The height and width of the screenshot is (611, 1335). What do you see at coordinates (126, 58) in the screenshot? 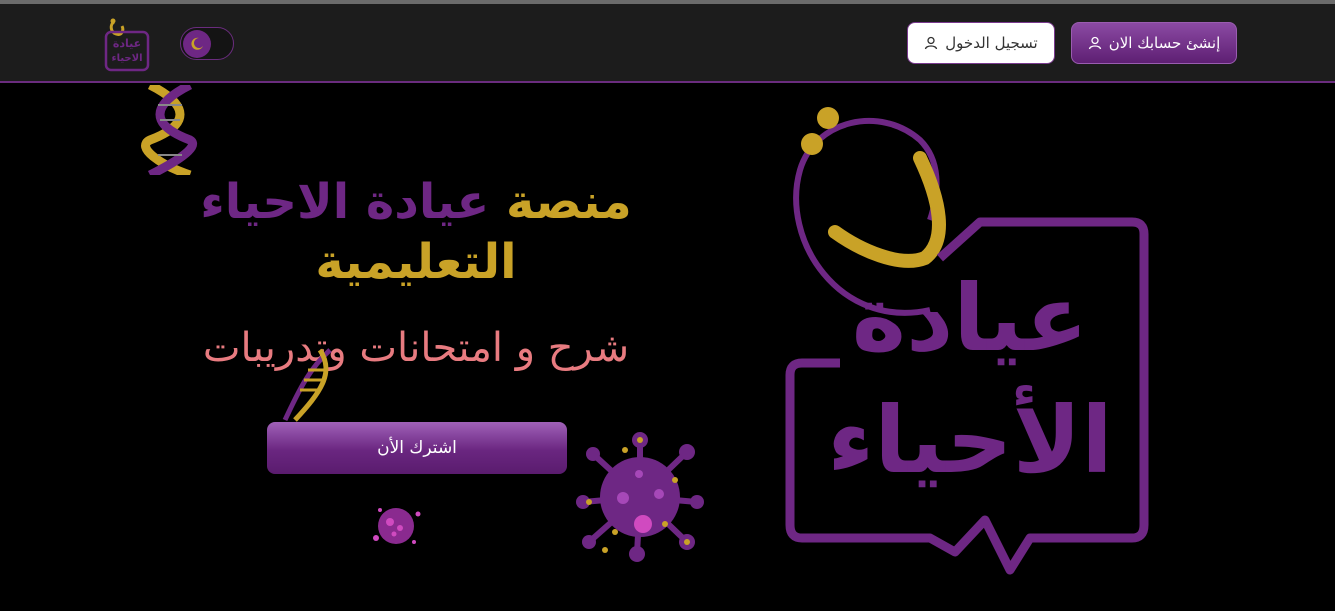
I see `logo-text-line2: الاحياء` at bounding box center [126, 58].